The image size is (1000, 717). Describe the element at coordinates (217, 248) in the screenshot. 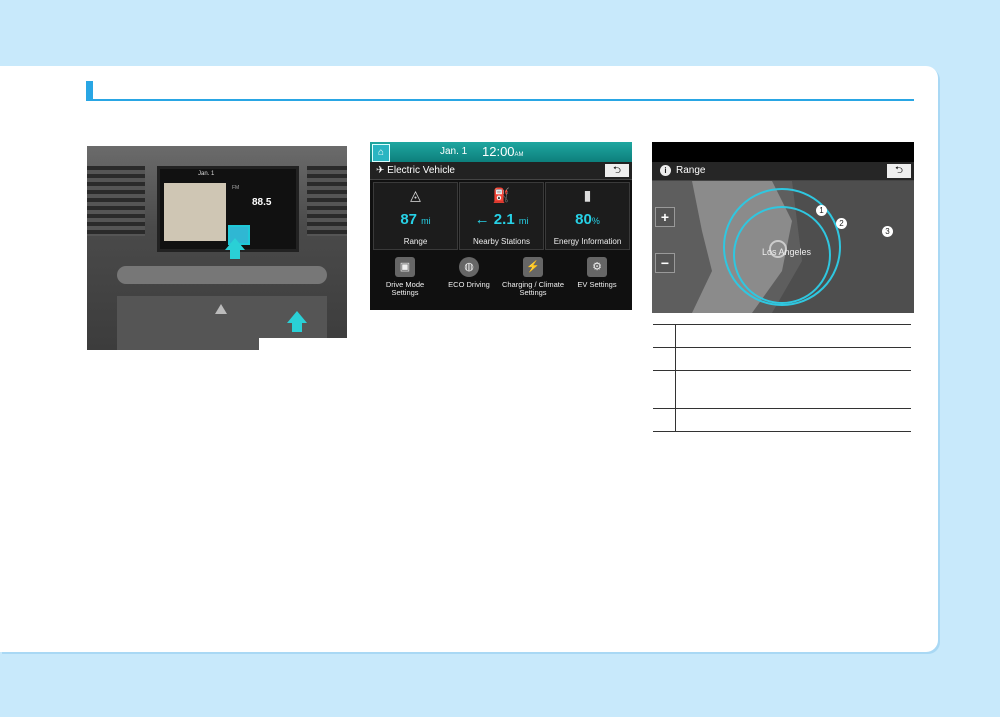

I see `dashboard-photo: Jan. 1 FM 88.5` at that location.